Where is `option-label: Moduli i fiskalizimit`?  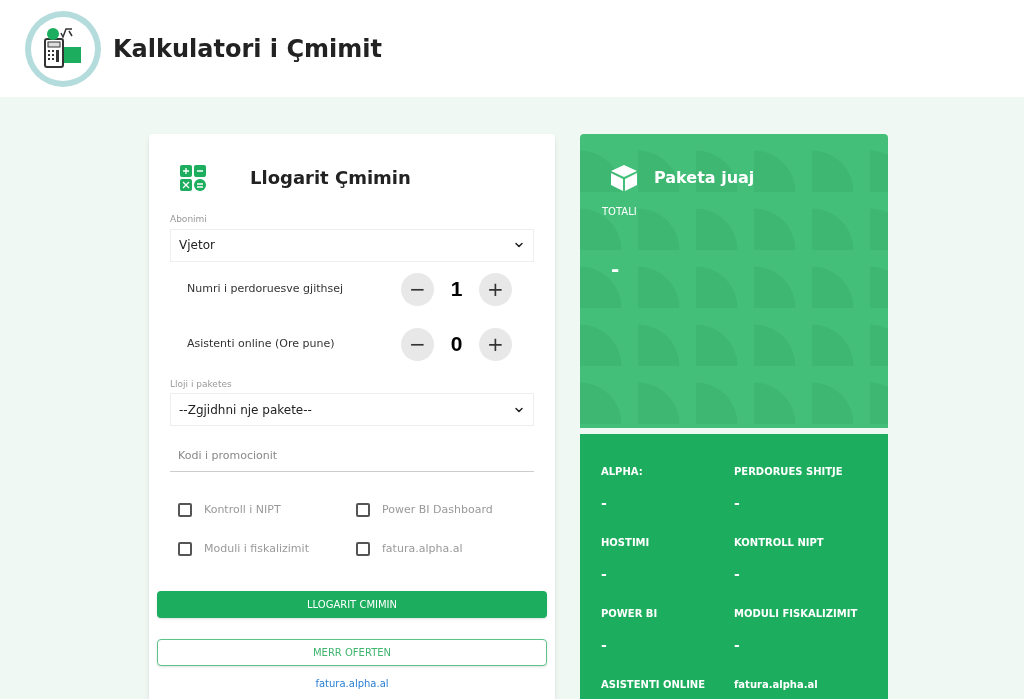 option-label: Moduli i fiskalizimit is located at coordinates (256, 548).